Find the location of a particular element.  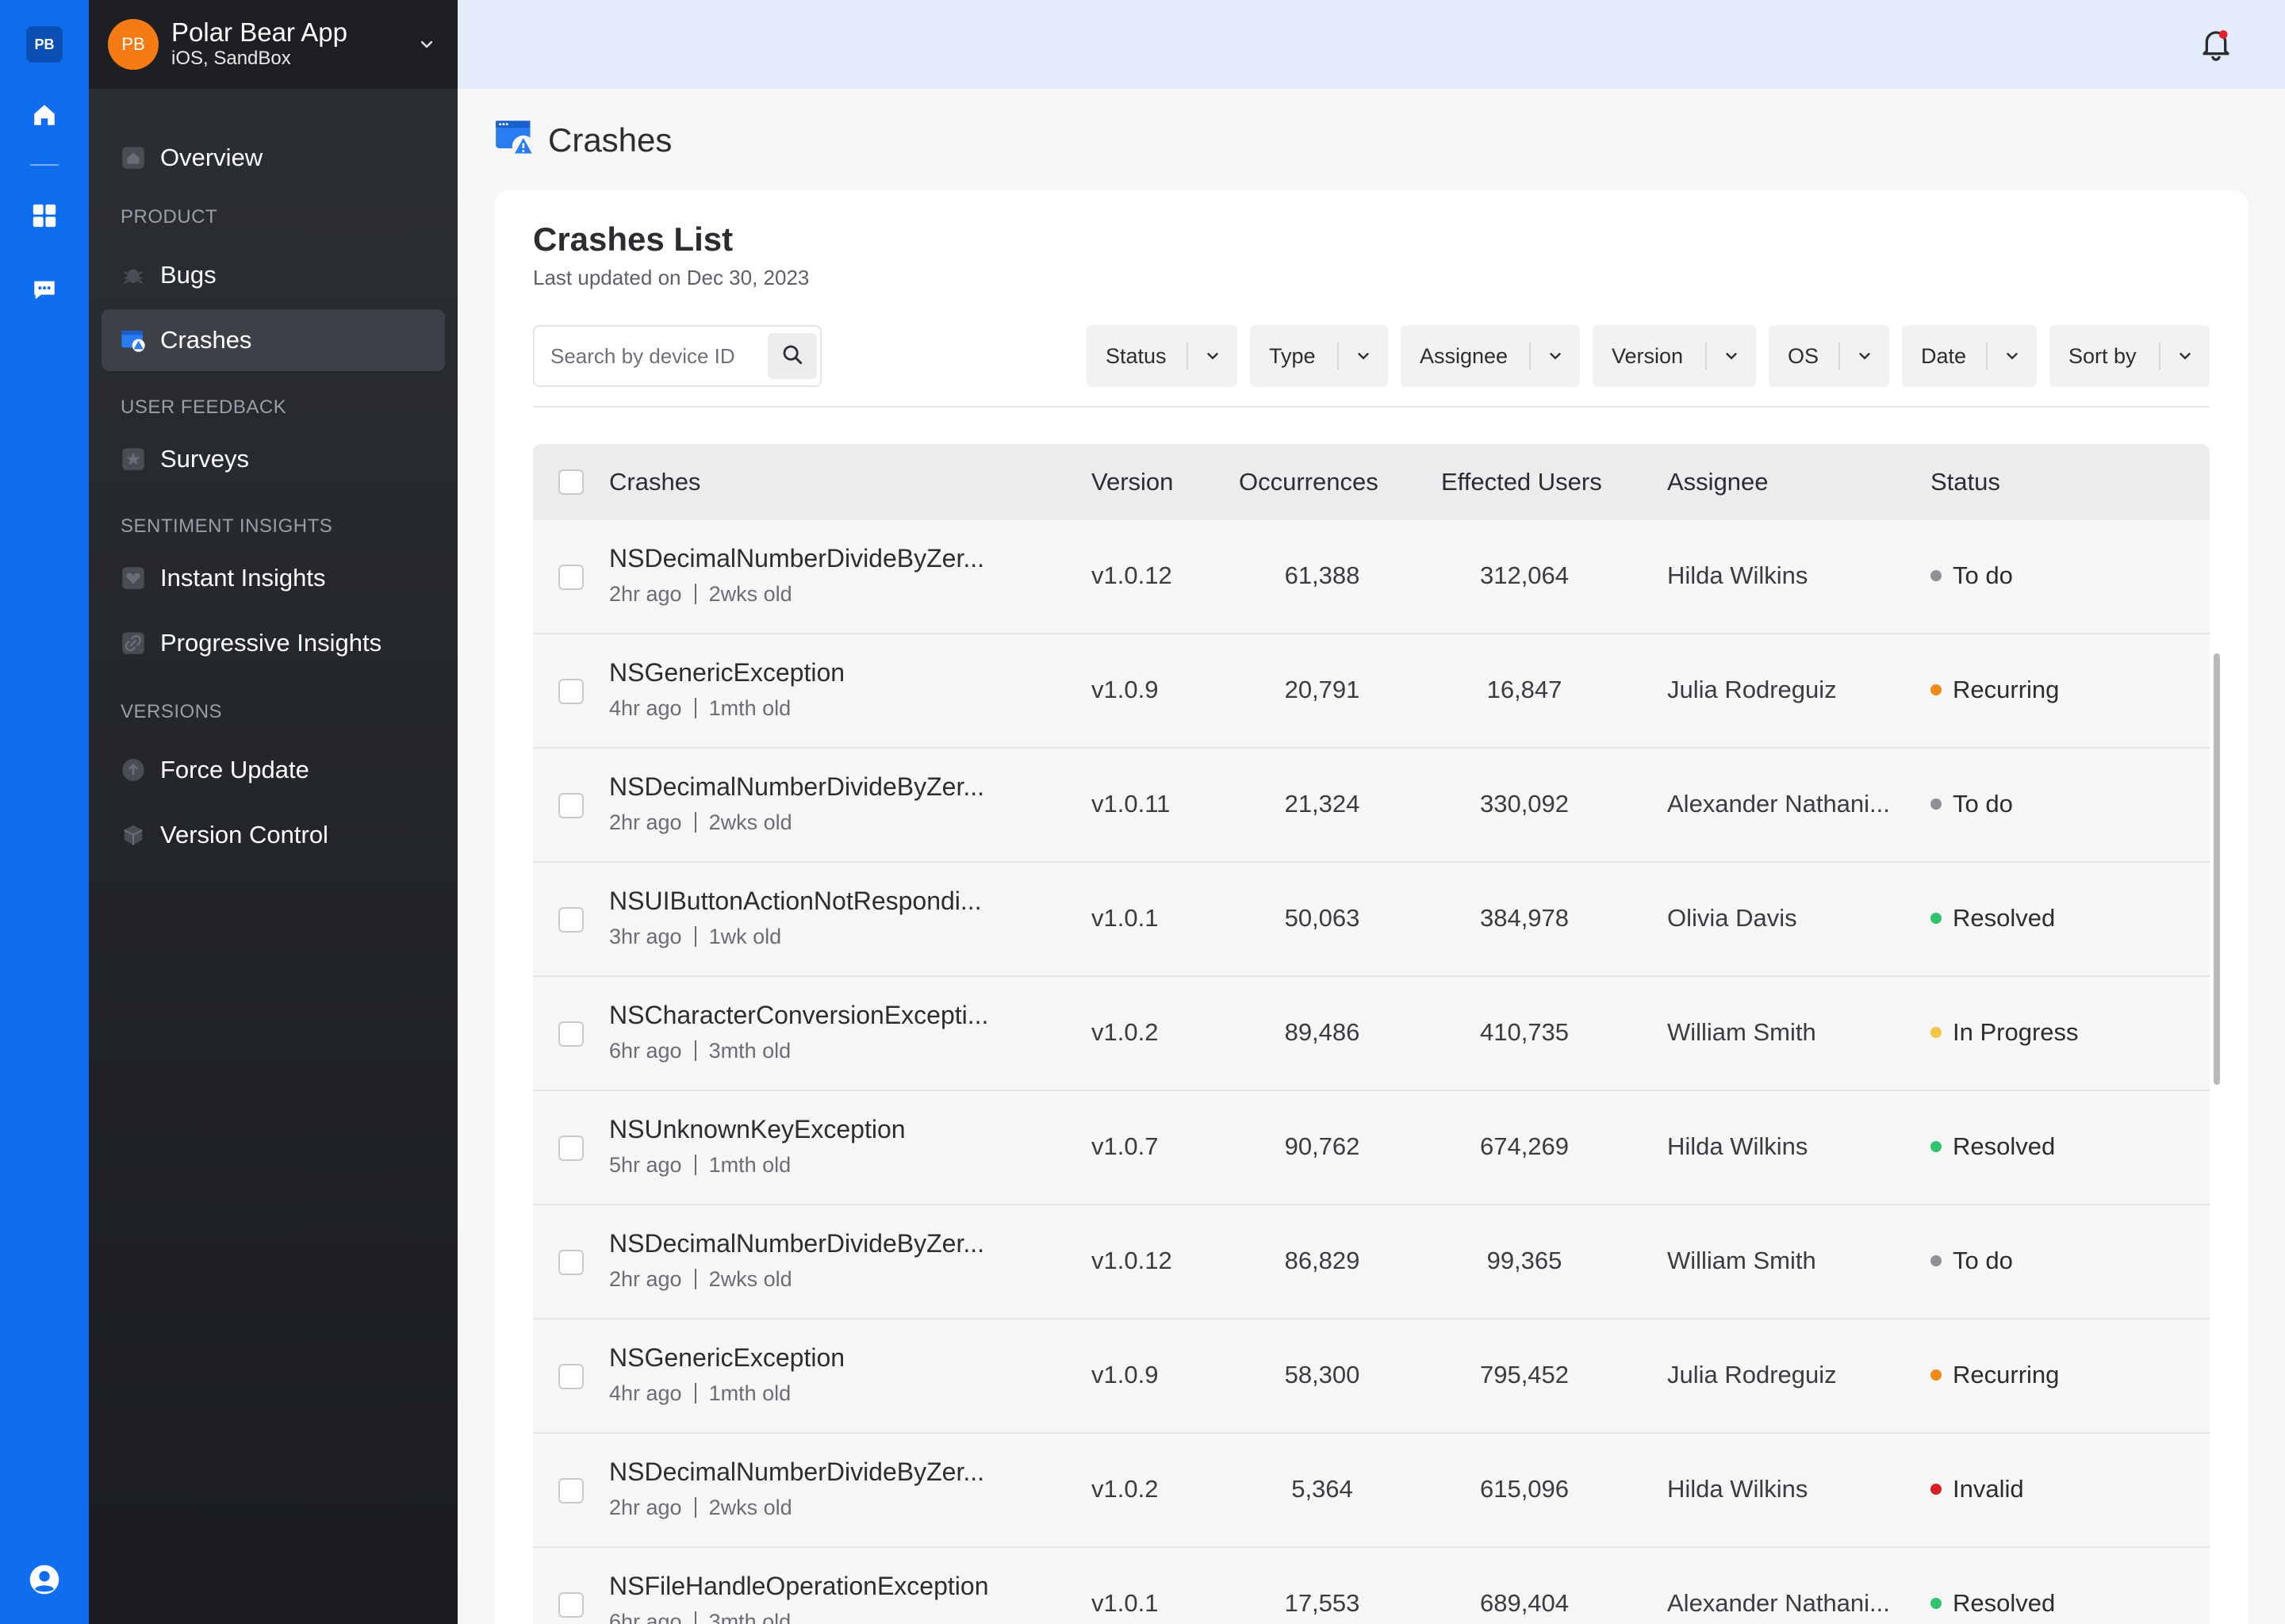

filter-label: Version is located at coordinates (1648, 355).